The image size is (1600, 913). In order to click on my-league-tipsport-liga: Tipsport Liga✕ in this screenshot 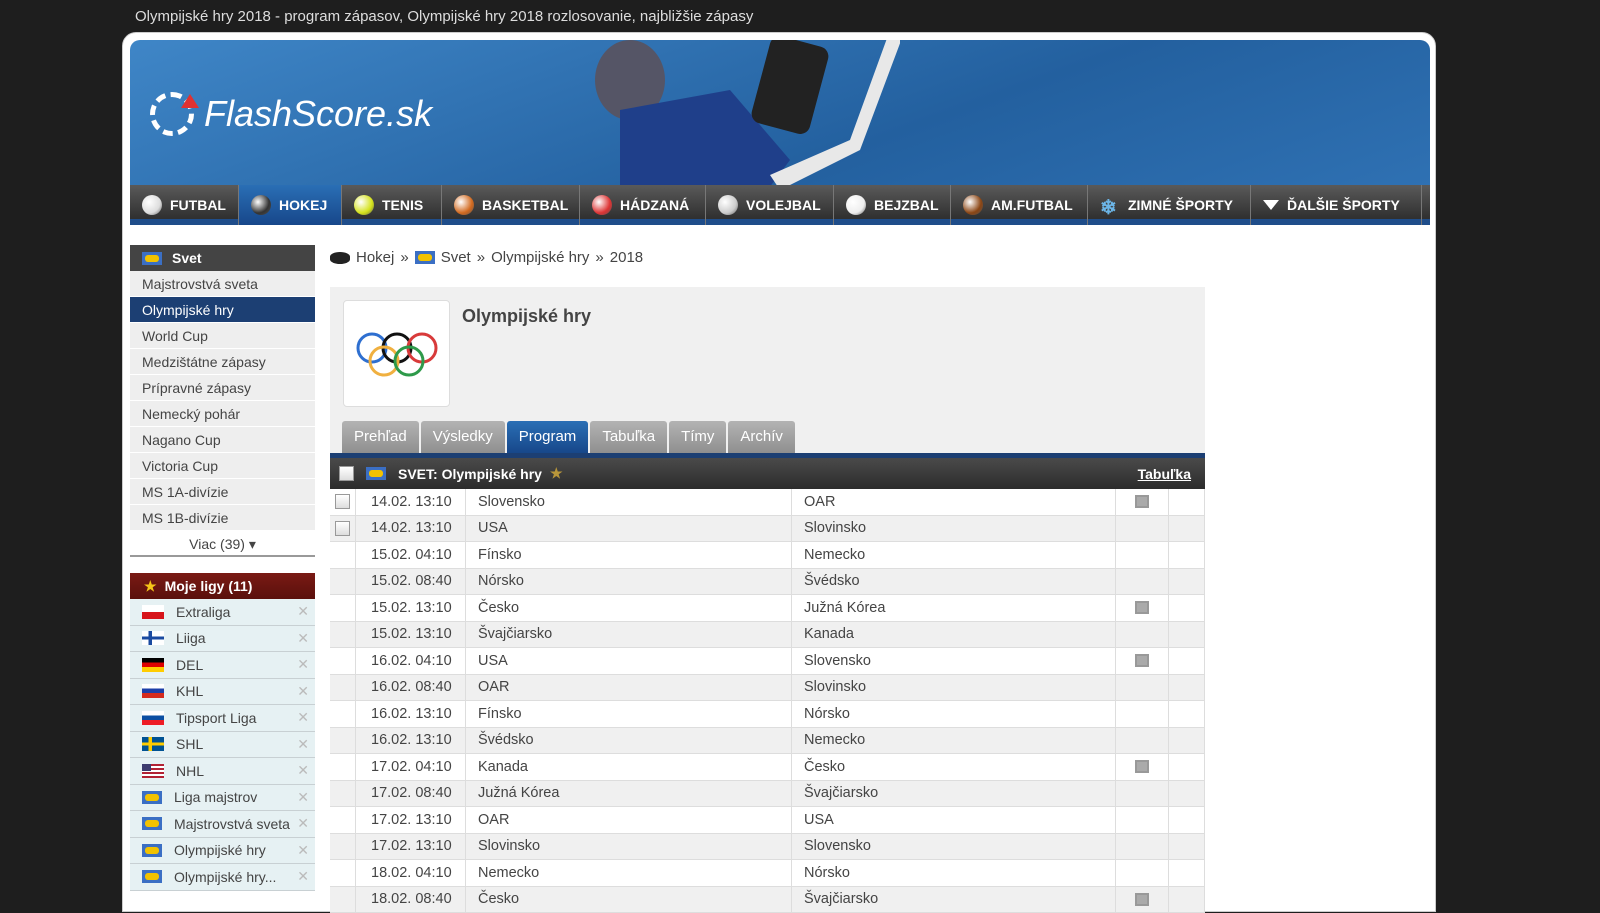, I will do `click(222, 718)`.